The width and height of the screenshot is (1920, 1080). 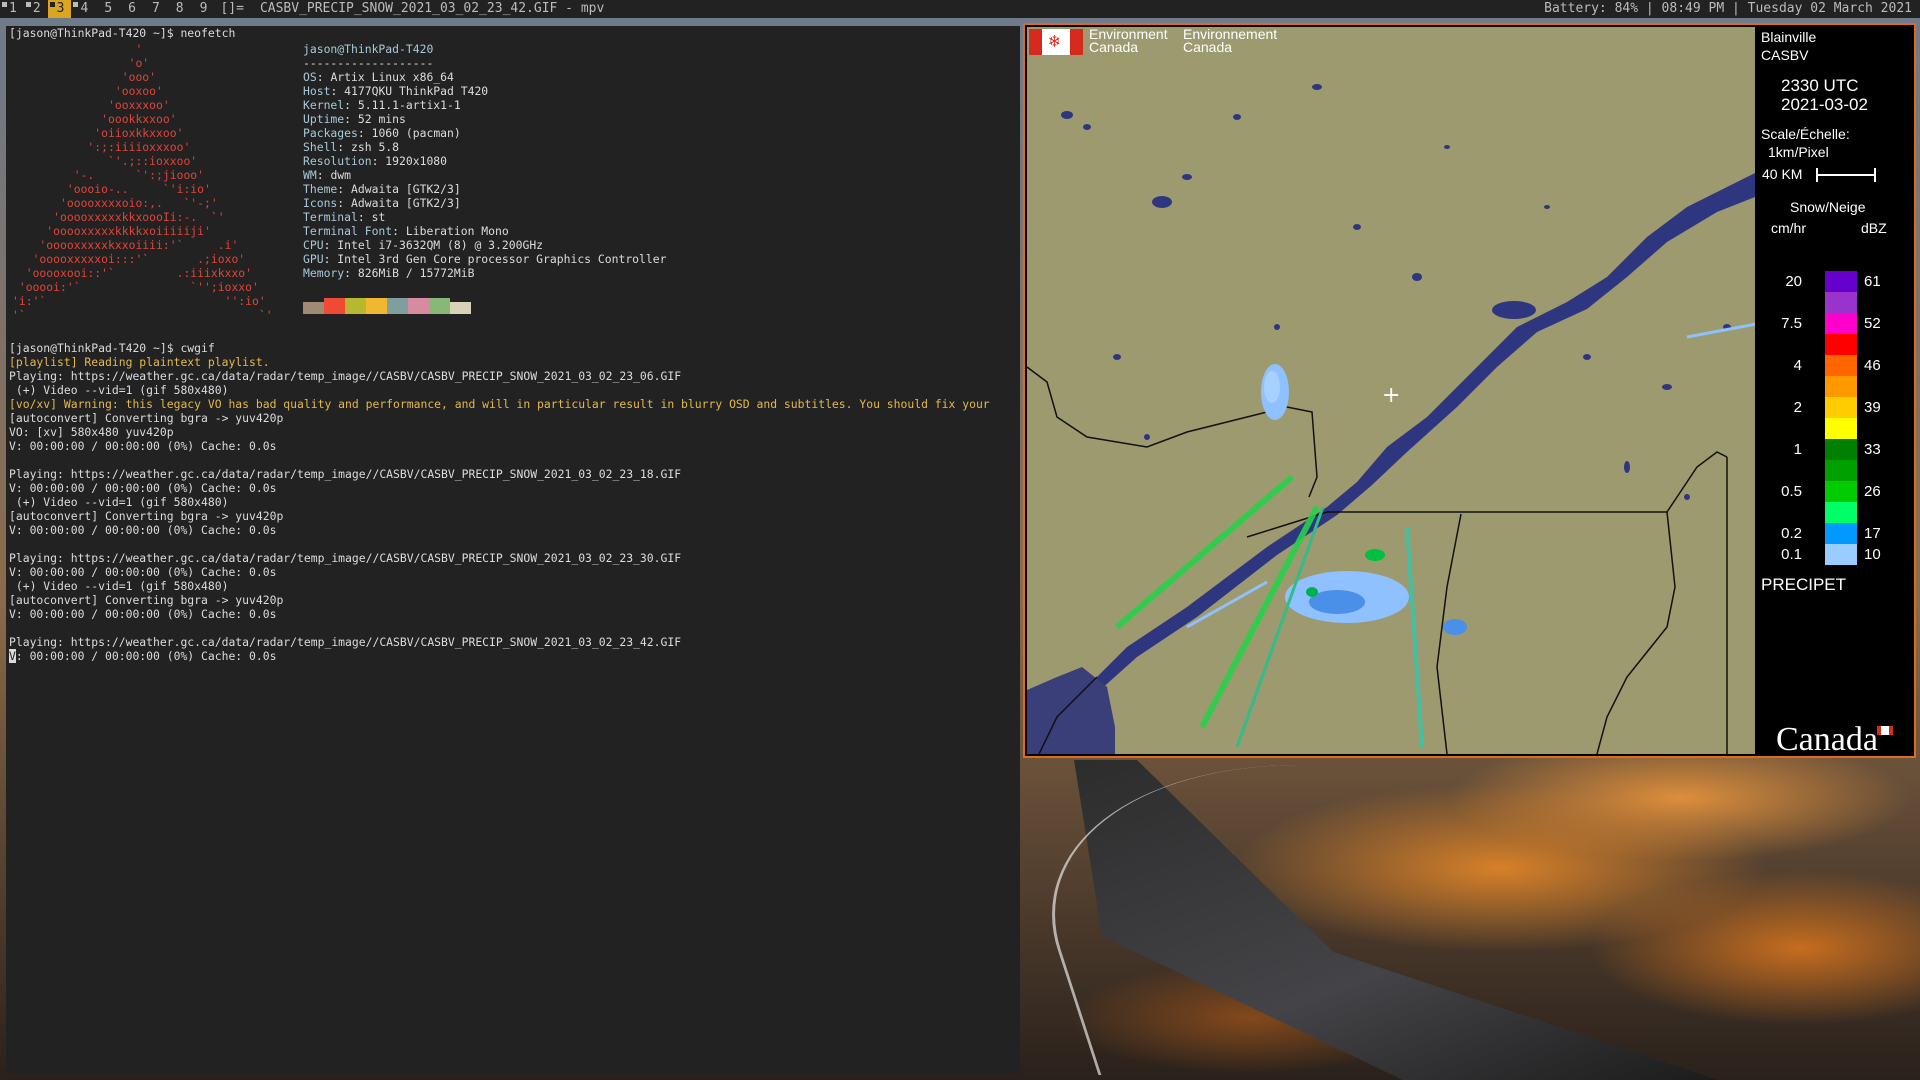 What do you see at coordinates (324, 105) in the screenshot?
I see `neofetch-key: Kernel` at bounding box center [324, 105].